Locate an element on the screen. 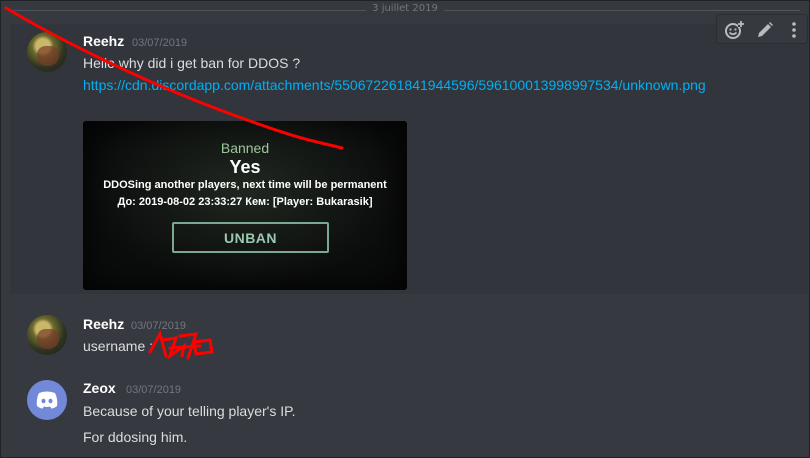 This screenshot has width=810, height=458. add-reaction-icon is located at coordinates (734, 30).